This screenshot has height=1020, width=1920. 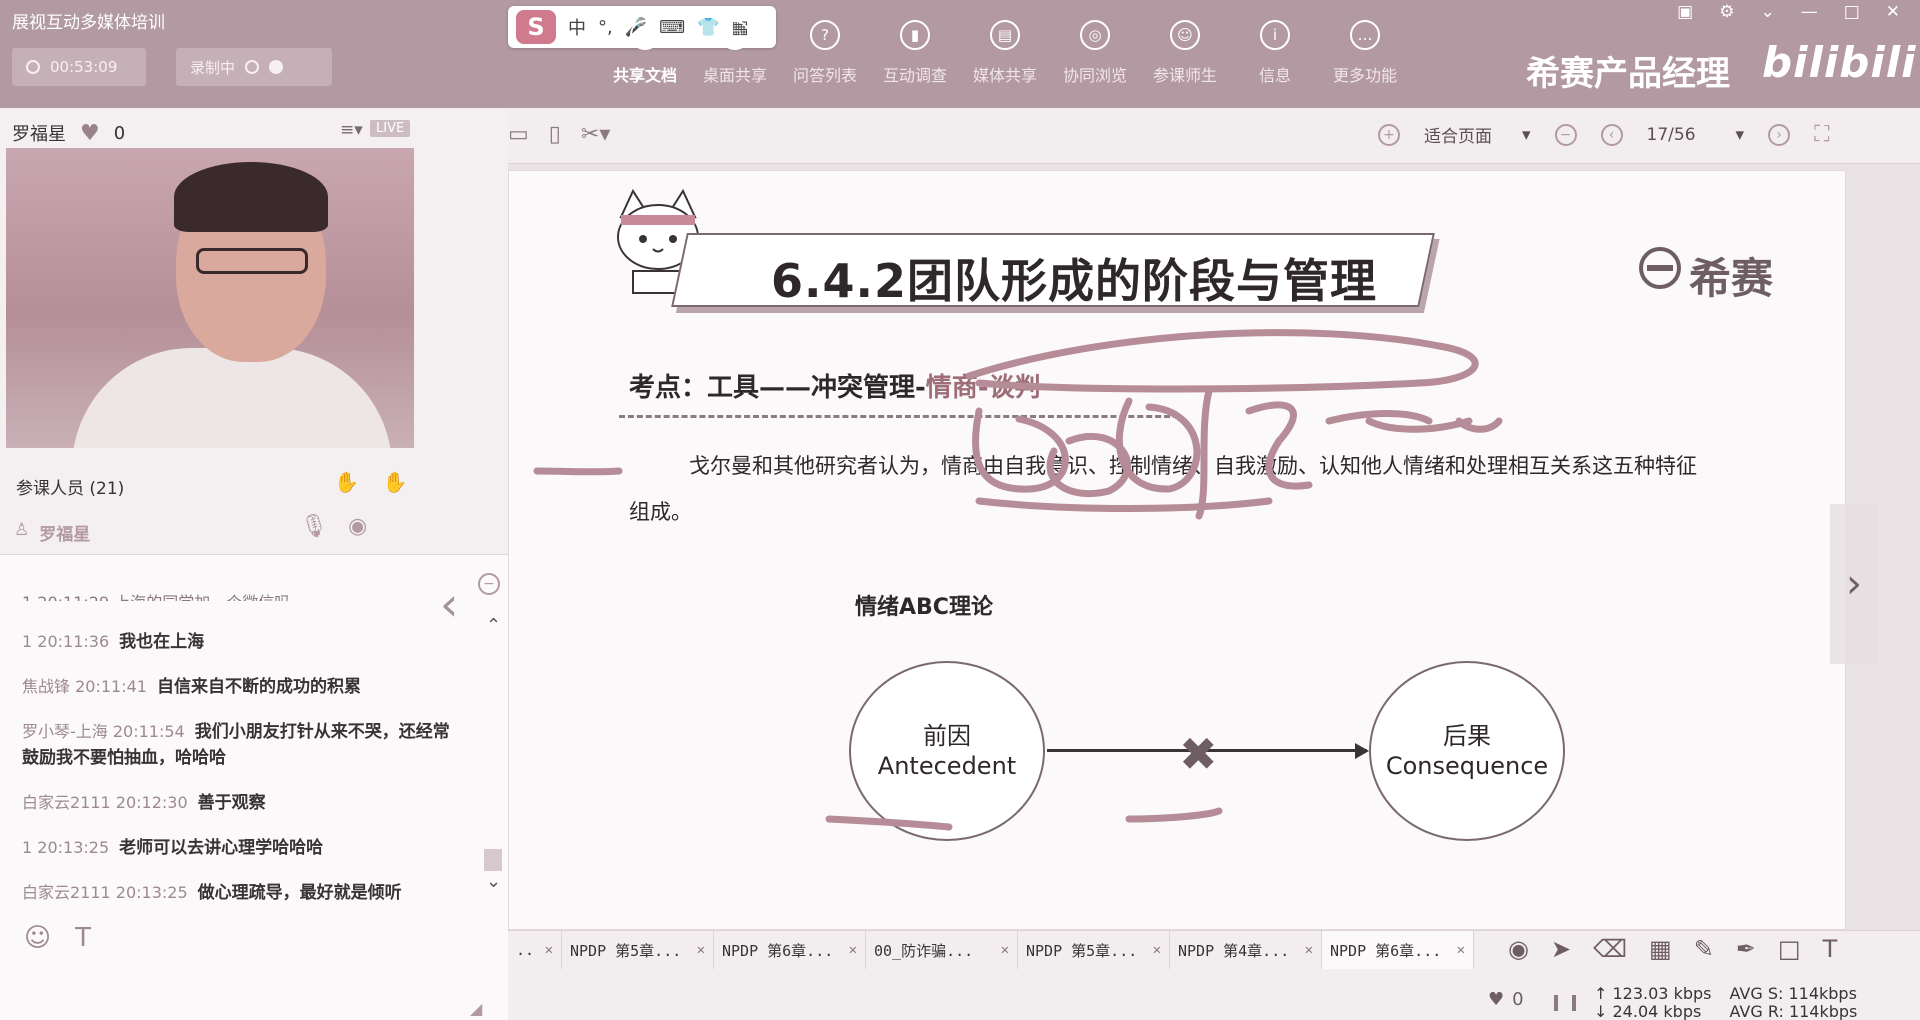 What do you see at coordinates (1740, 134) in the screenshot?
I see `chevron-down-icon: ▾` at bounding box center [1740, 134].